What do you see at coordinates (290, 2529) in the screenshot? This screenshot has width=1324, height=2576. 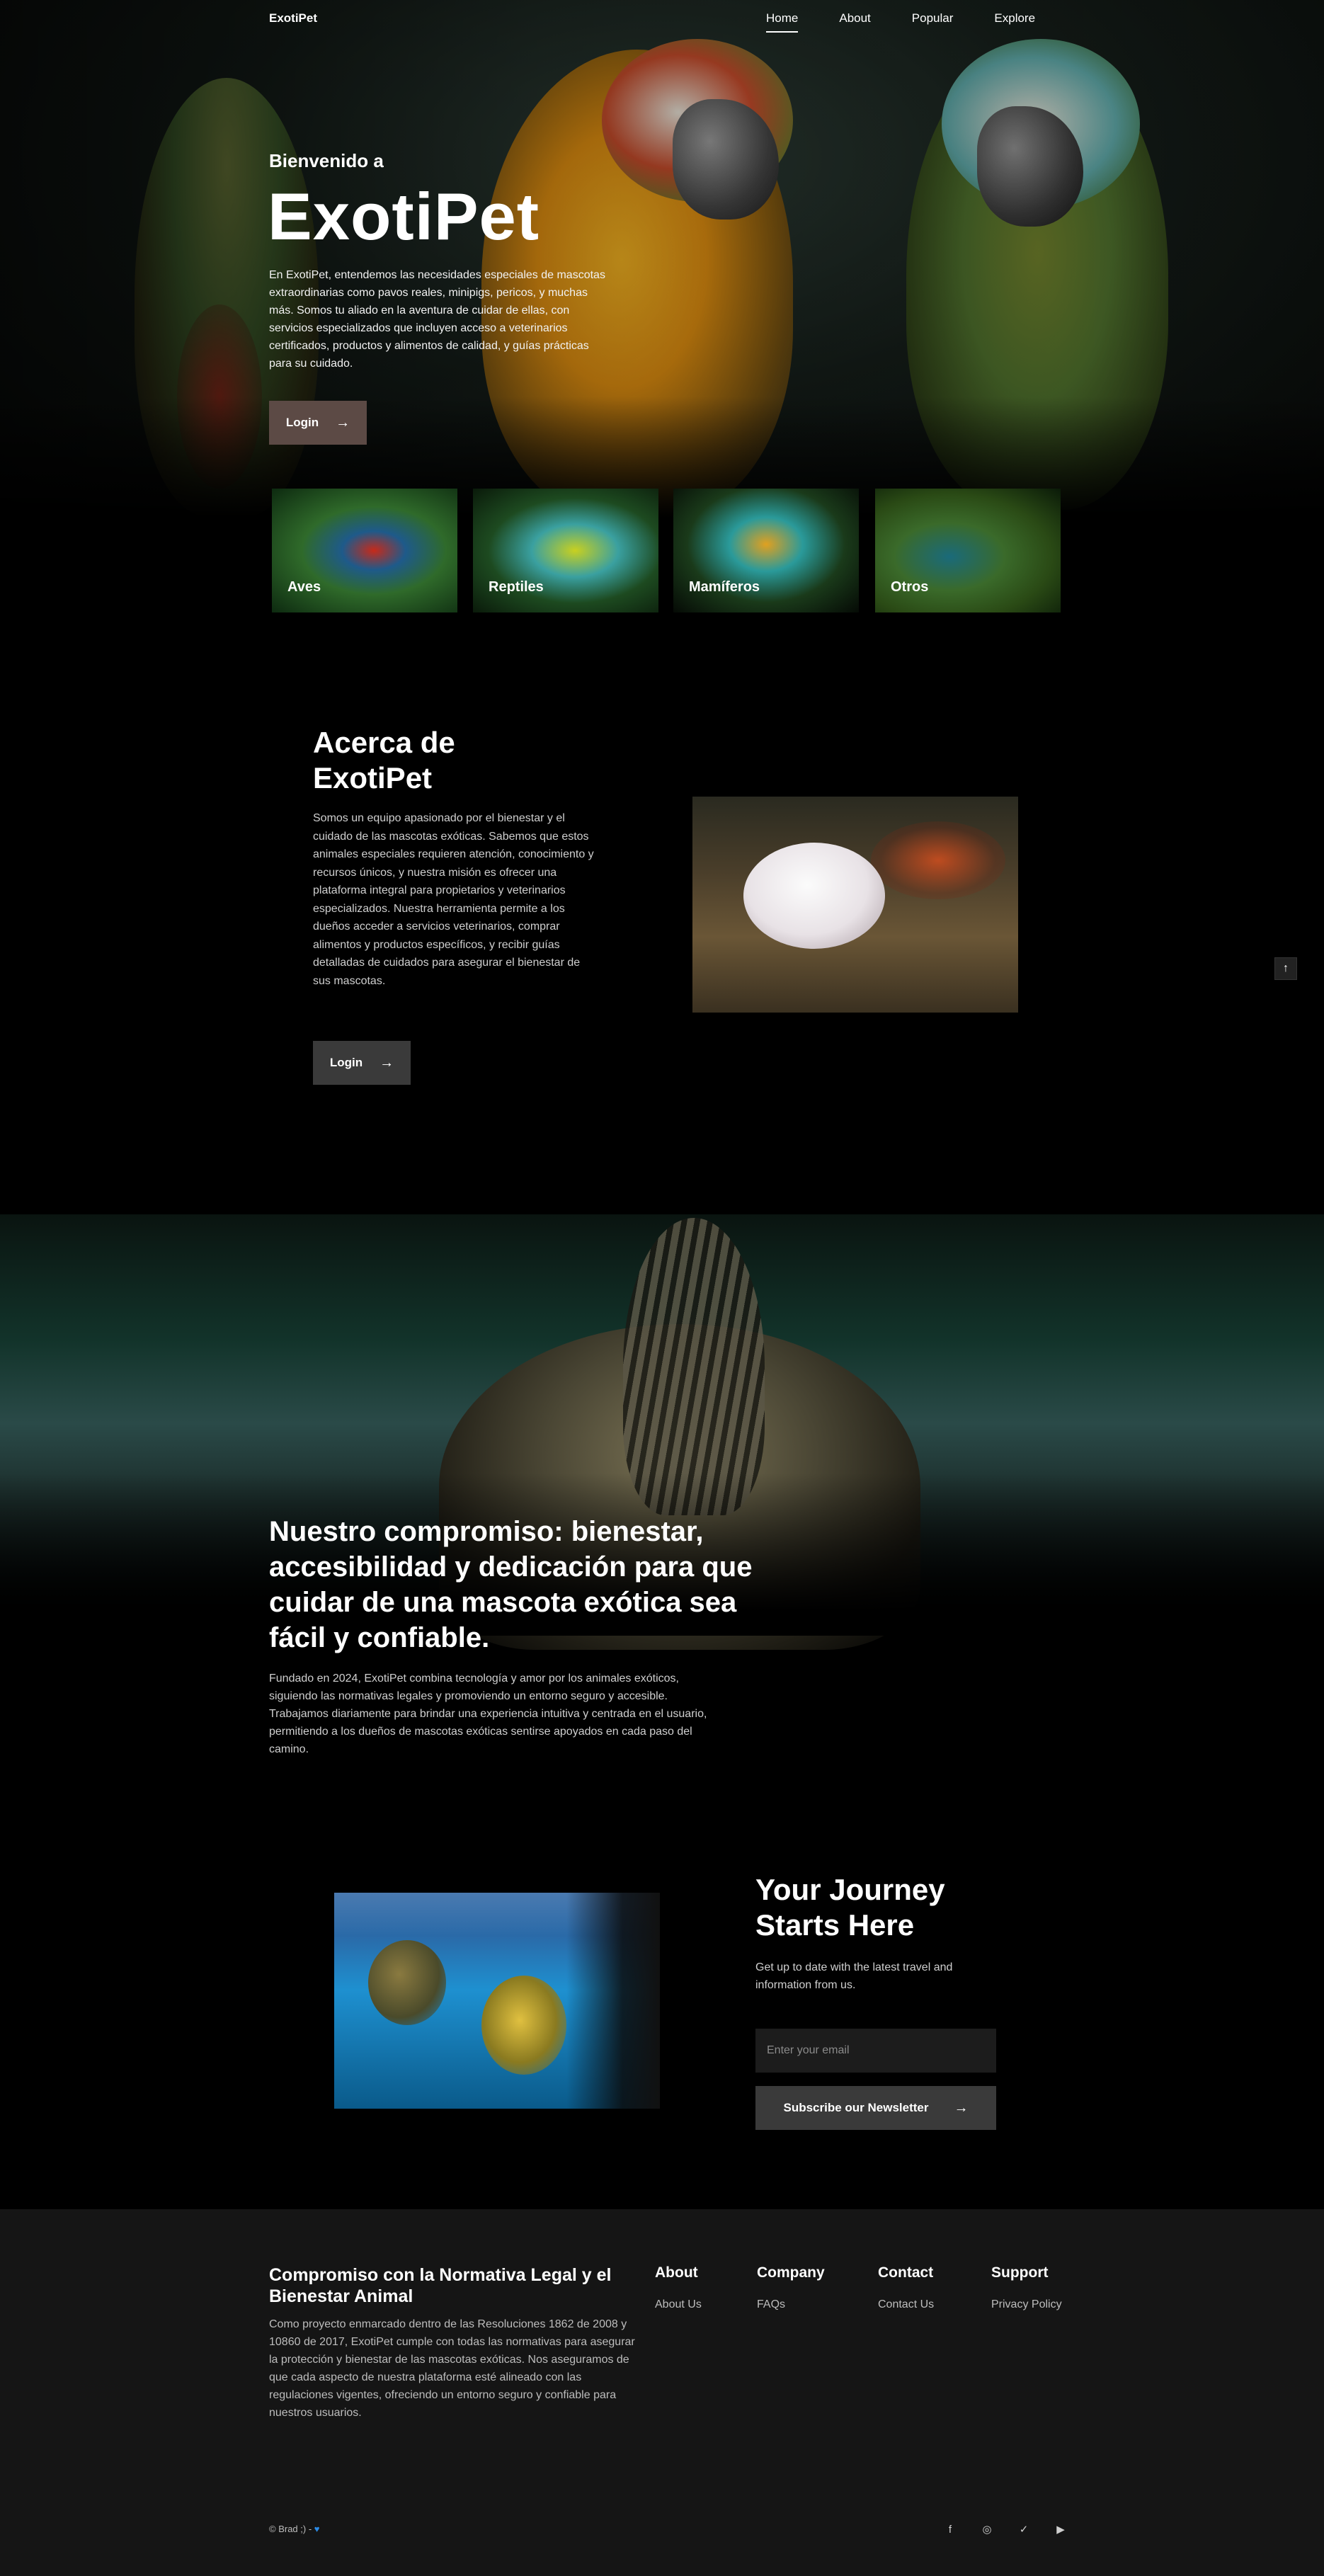 I see `copyright-text: © Brad ;) -` at bounding box center [290, 2529].